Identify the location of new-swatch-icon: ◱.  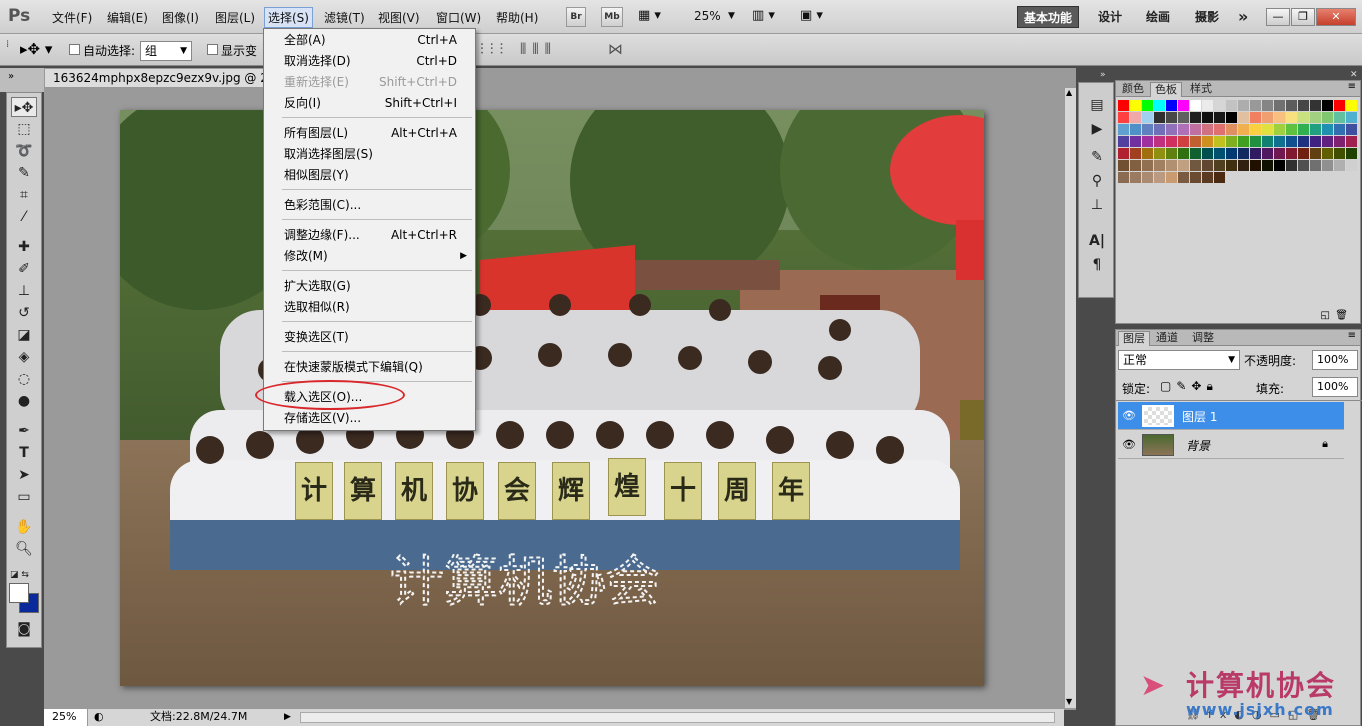
(1325, 315).